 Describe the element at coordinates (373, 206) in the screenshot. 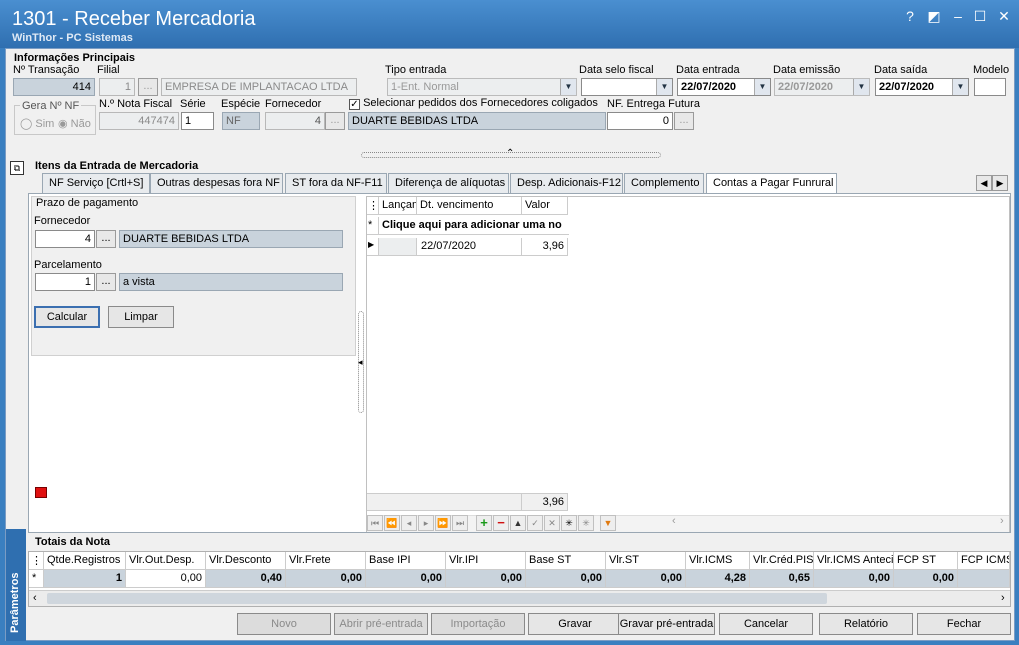

I see `grid-menu-icon: ⋮` at that location.